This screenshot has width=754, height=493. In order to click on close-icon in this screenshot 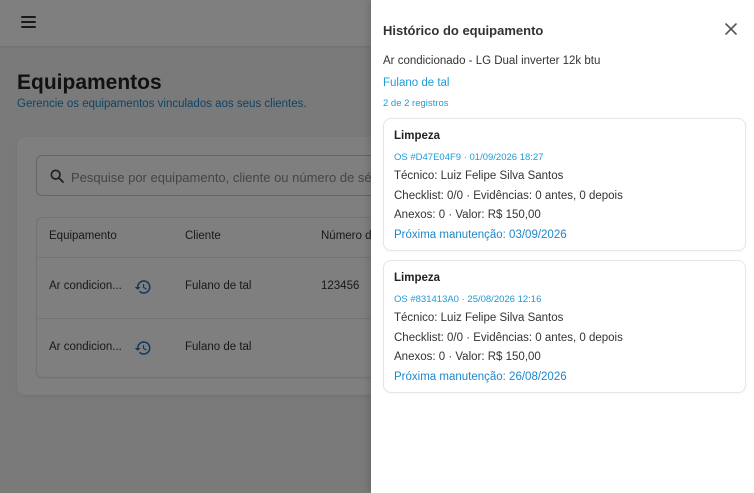, I will do `click(731, 29)`.